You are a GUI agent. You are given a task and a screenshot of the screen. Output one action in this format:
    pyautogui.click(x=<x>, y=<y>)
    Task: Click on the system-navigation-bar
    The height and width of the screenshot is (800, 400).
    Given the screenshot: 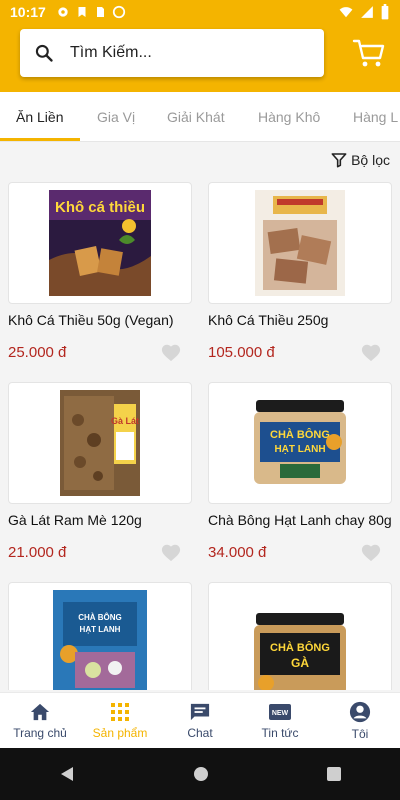 What is the action you would take?
    pyautogui.click(x=200, y=774)
    